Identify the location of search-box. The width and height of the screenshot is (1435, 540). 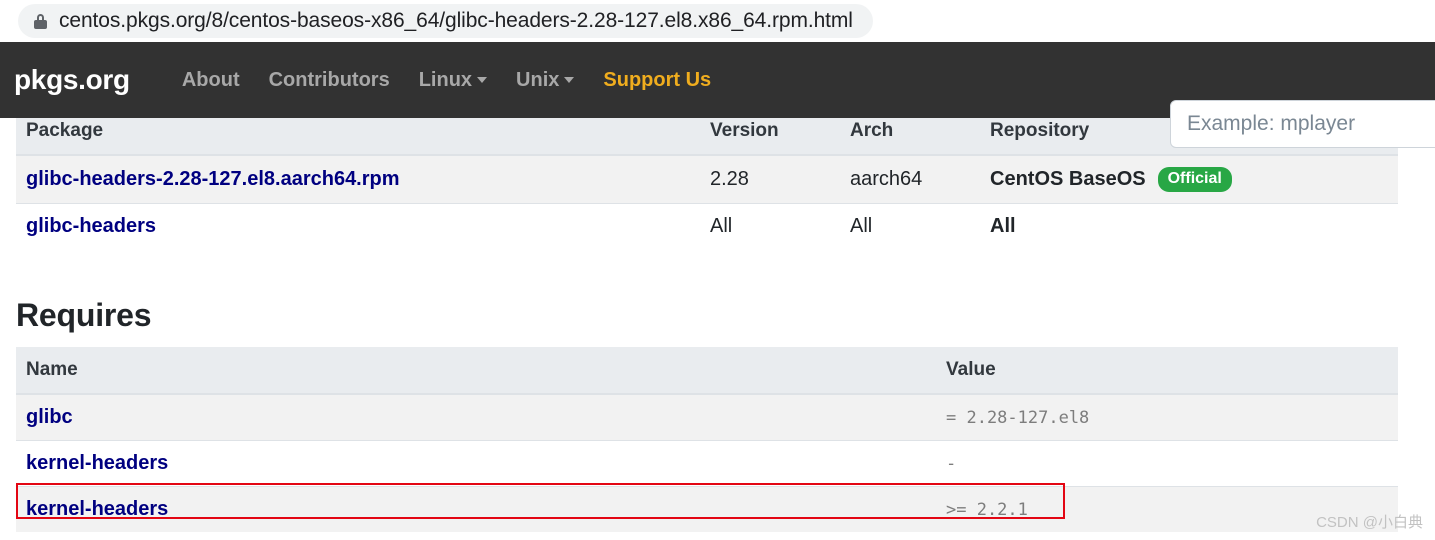
(1302, 124).